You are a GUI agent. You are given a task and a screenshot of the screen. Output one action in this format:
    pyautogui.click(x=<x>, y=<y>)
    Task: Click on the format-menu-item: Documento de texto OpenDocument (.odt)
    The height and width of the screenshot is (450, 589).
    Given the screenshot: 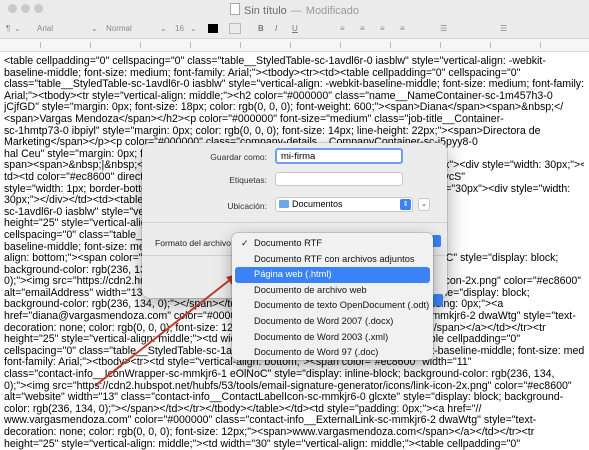 What is the action you would take?
    pyautogui.click(x=332, y=306)
    